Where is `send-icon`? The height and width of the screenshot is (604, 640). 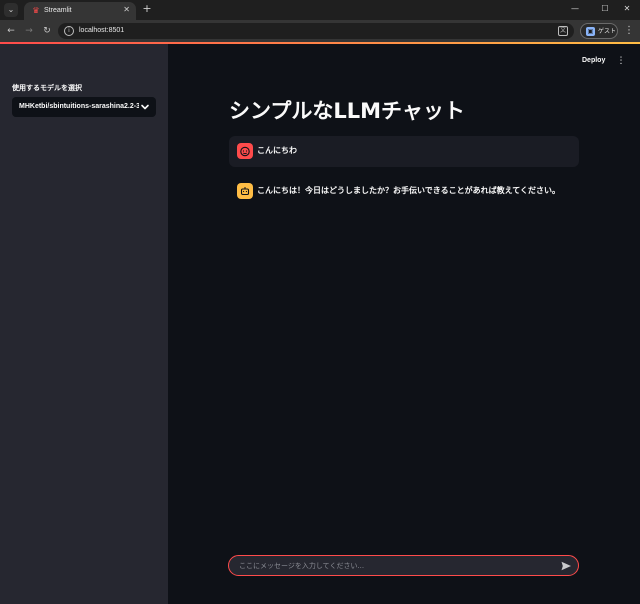
send-icon is located at coordinates (566, 566).